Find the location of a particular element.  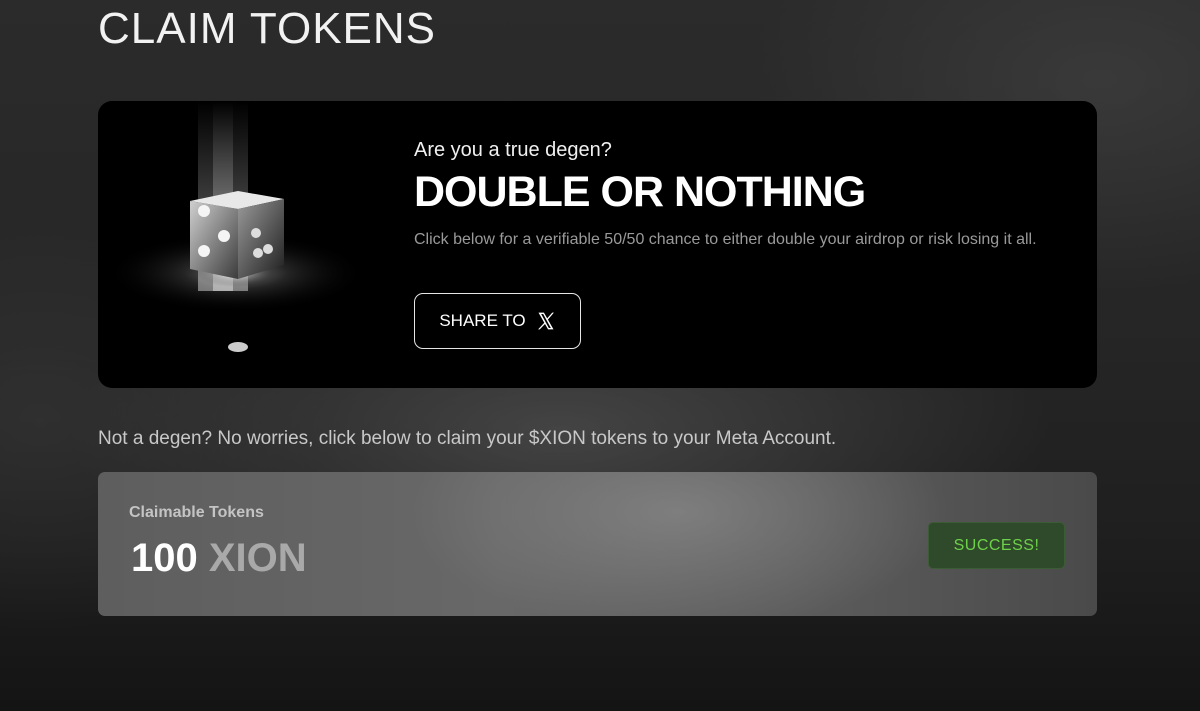

claimable-amount: 100 XION is located at coordinates (219, 558).